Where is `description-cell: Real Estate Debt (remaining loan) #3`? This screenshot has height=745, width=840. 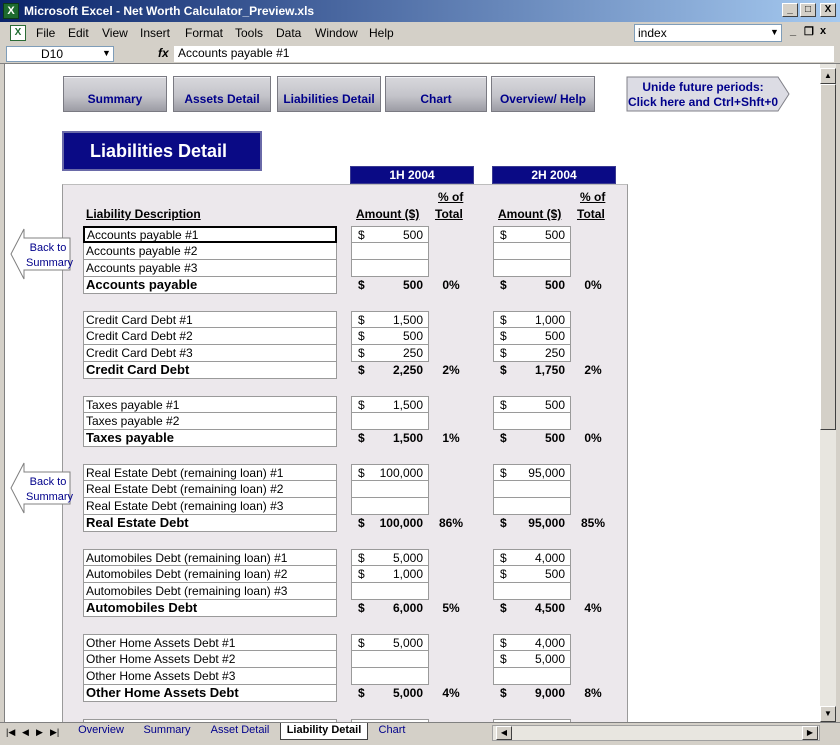
description-cell: Real Estate Debt (remaining loan) #3 is located at coordinates (210, 506).